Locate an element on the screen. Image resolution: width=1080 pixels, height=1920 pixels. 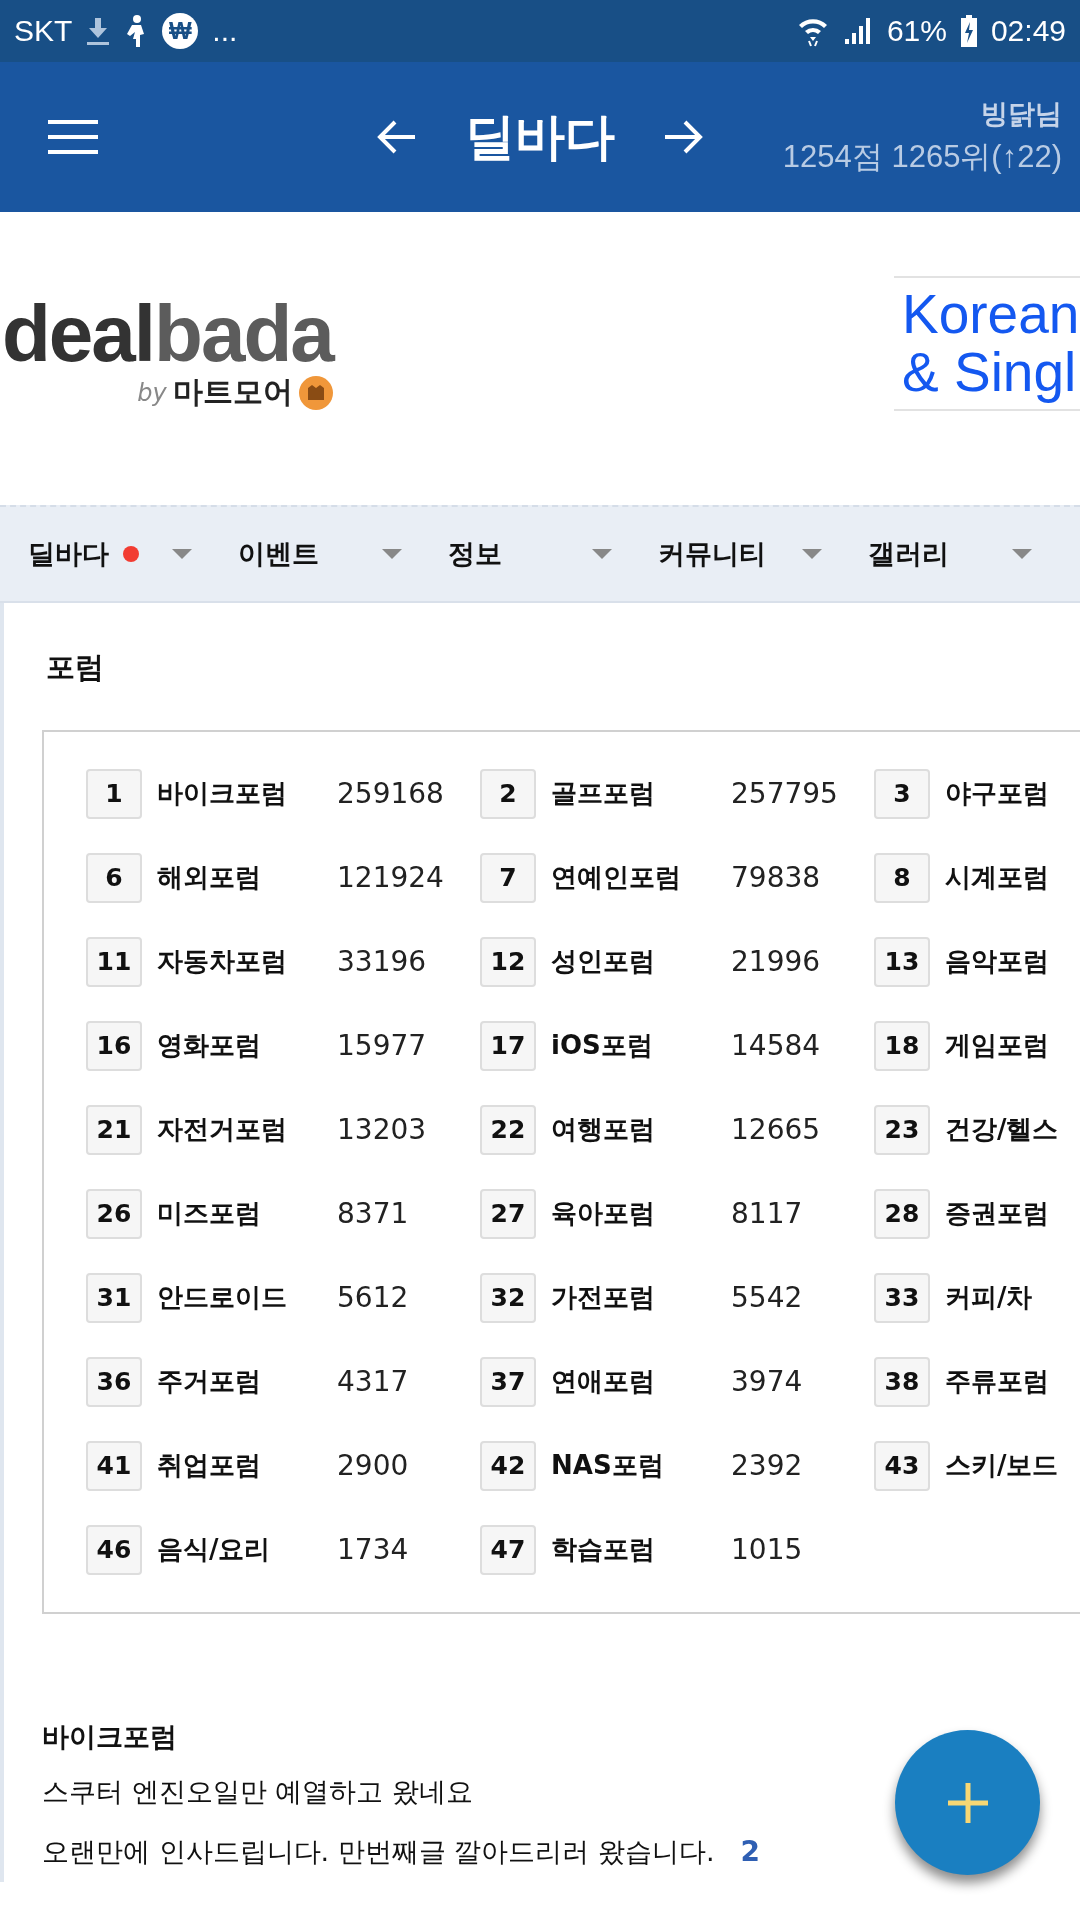
back-arrow-icon is located at coordinates (397, 137).